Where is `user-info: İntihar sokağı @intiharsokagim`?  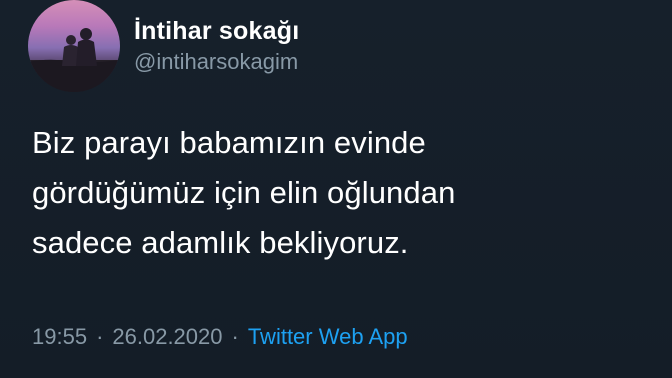
user-info: İntihar sokağı @intiharsokagim is located at coordinates (216, 46).